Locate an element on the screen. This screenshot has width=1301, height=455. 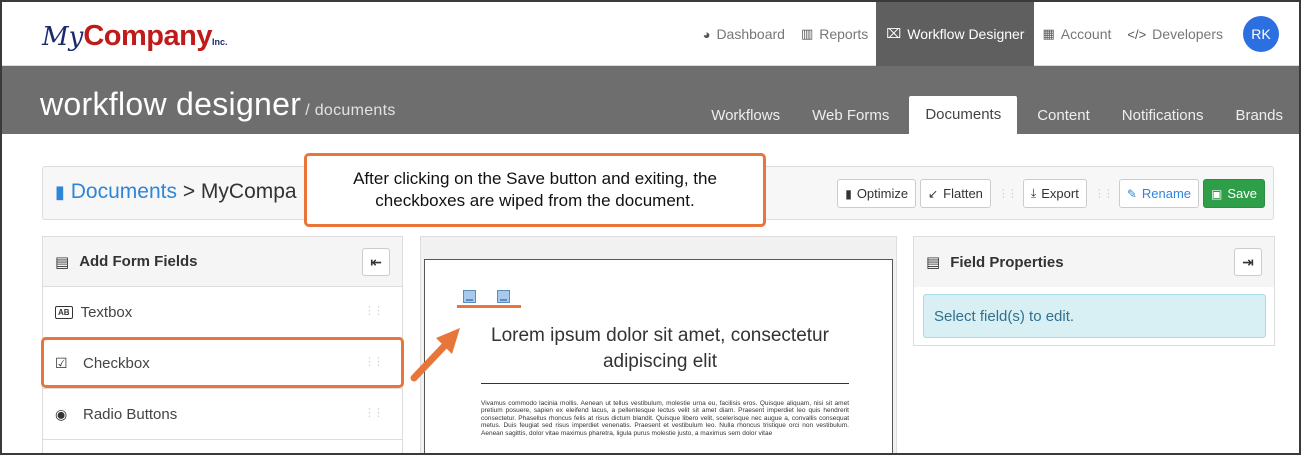
nav-developers: </> Developers is located at coordinates (1175, 34).